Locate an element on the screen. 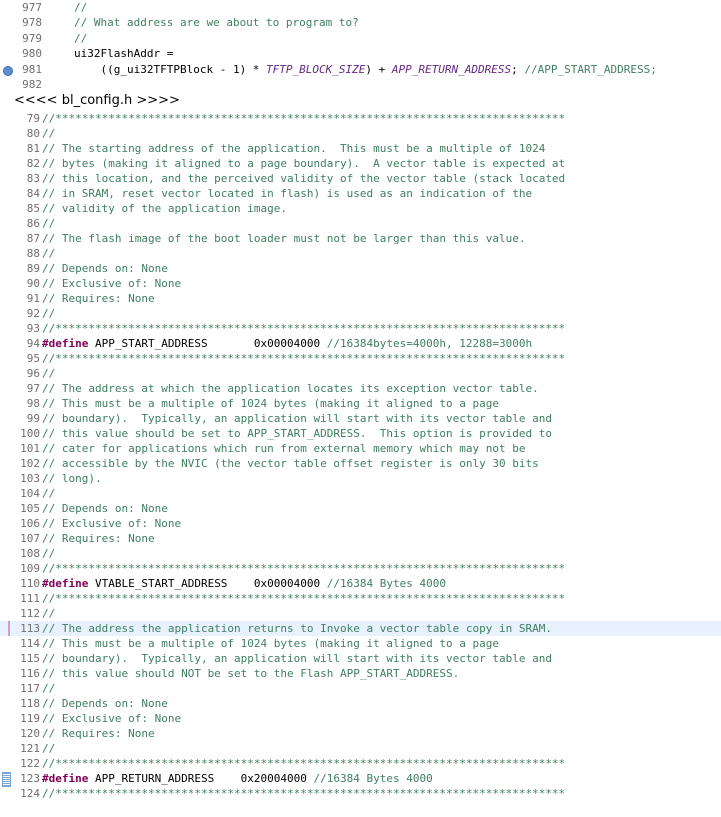 The height and width of the screenshot is (817, 721). code-line: 89// Depends on: None is located at coordinates (360, 268).